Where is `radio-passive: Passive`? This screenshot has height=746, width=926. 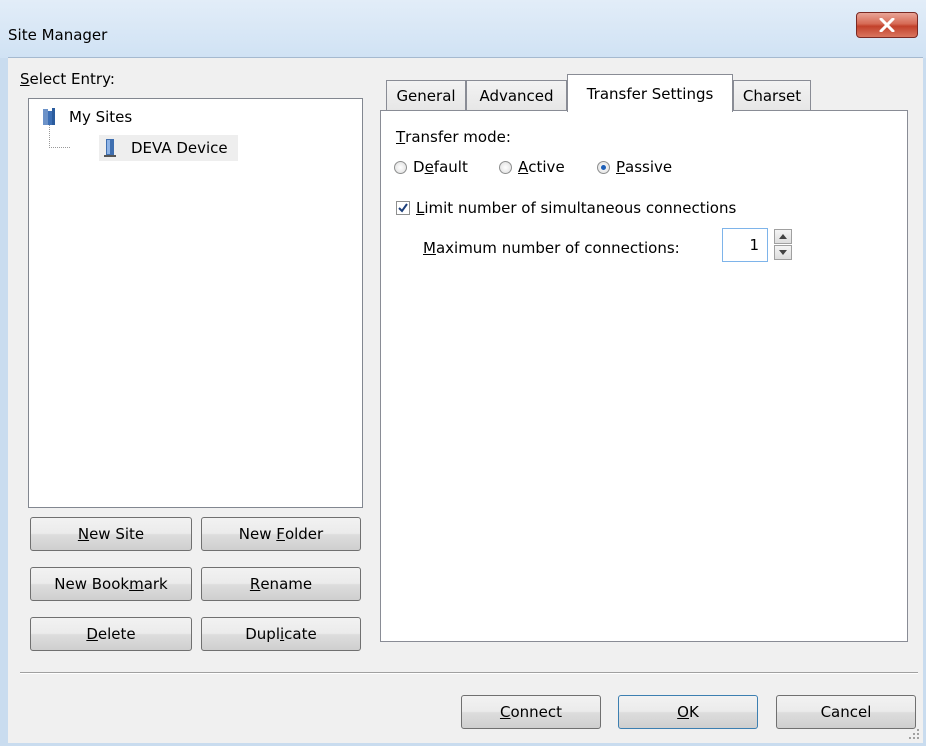 radio-passive: Passive is located at coordinates (634, 167).